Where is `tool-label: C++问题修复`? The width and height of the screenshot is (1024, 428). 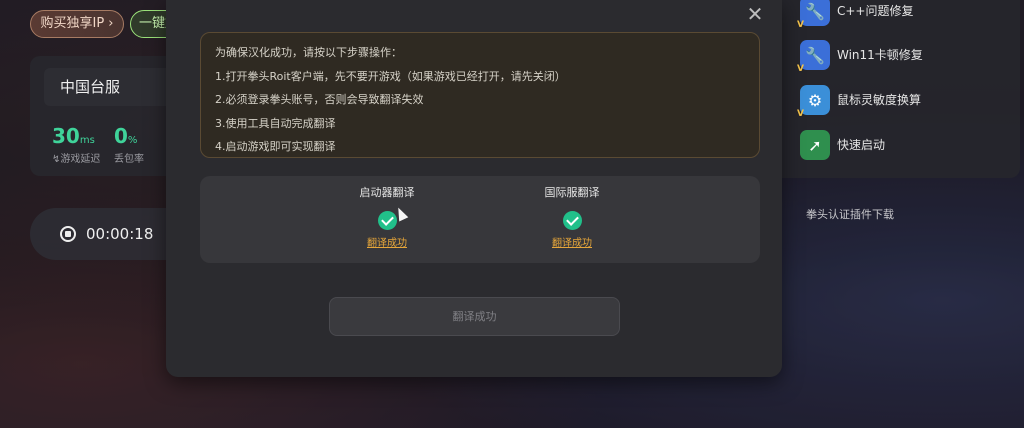 tool-label: C++问题修复 is located at coordinates (875, 11).